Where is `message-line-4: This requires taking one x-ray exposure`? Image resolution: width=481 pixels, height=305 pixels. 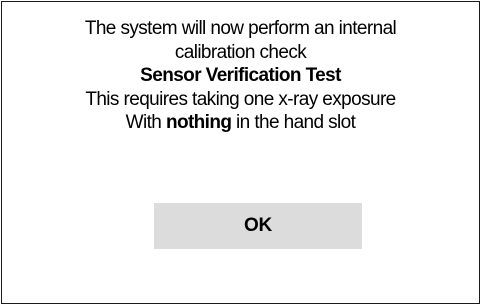
message-line-4: This requires taking one x-ray exposure is located at coordinates (240, 99).